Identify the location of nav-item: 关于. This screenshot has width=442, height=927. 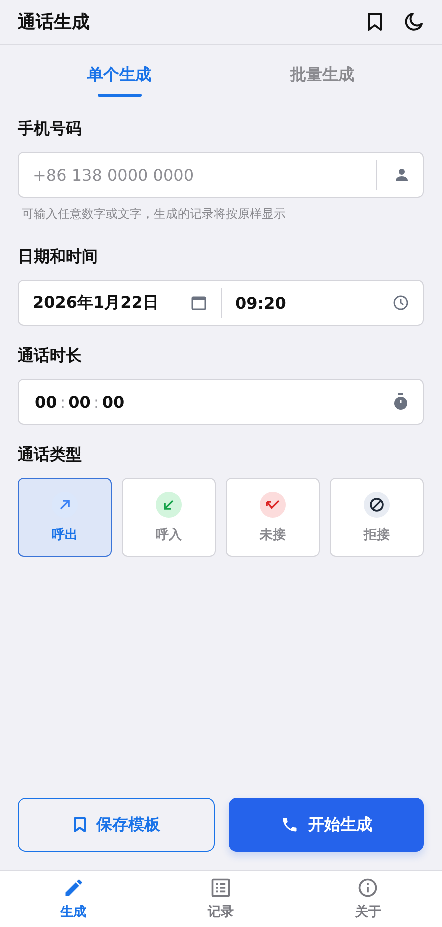
(368, 899).